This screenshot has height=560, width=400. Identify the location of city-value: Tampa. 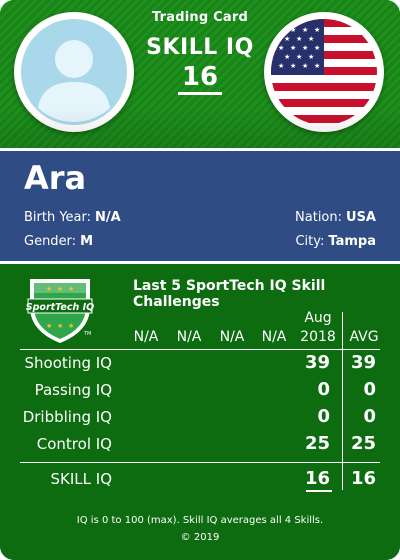
(352, 241).